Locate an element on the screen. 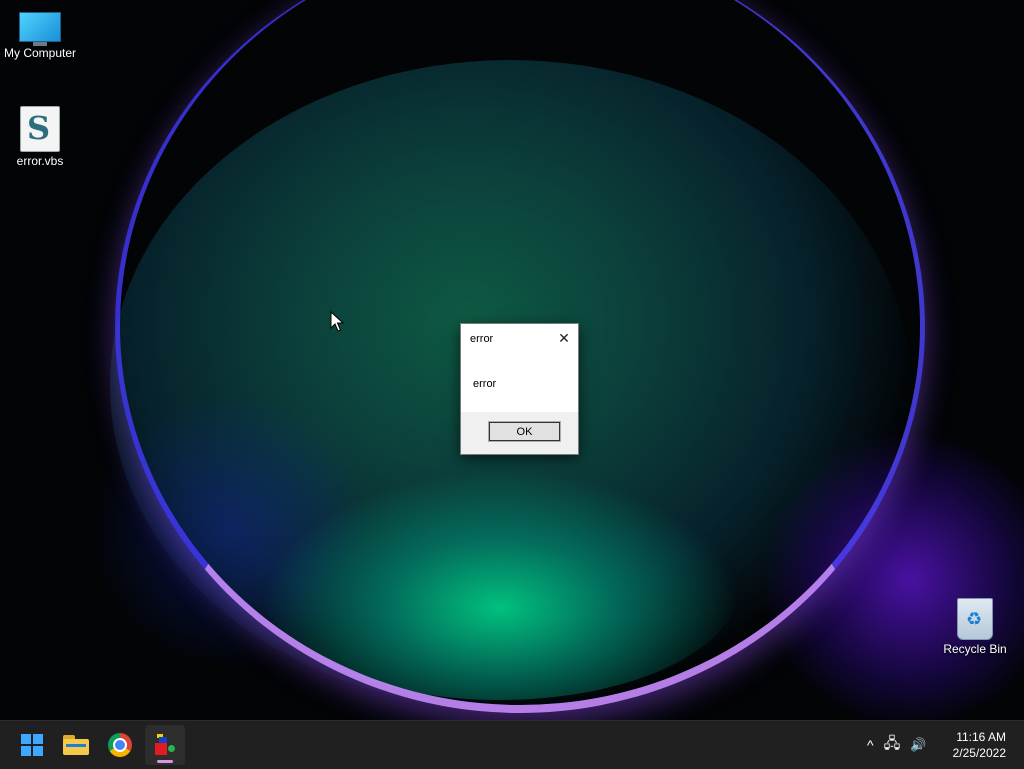  dialog-title: error is located at coordinates (482, 339).